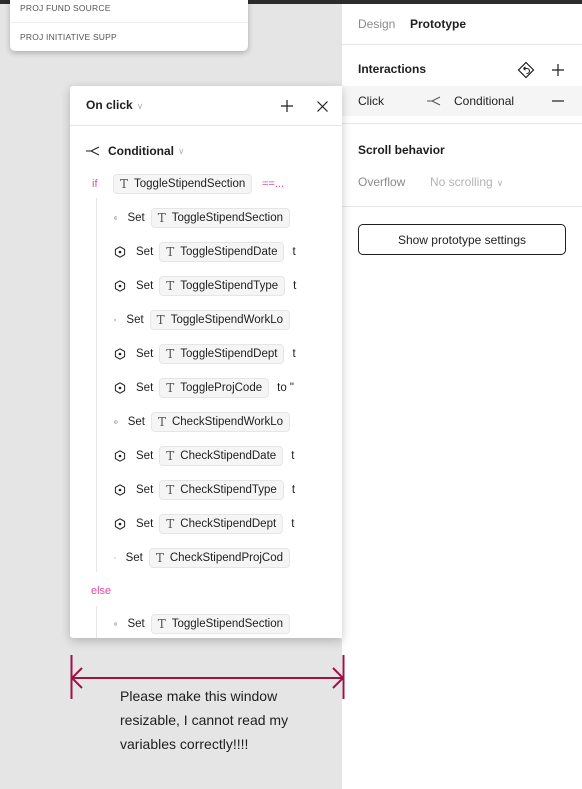 The width and height of the screenshot is (582, 789). I want to click on target-variable: CheckStipendDept, so click(228, 524).